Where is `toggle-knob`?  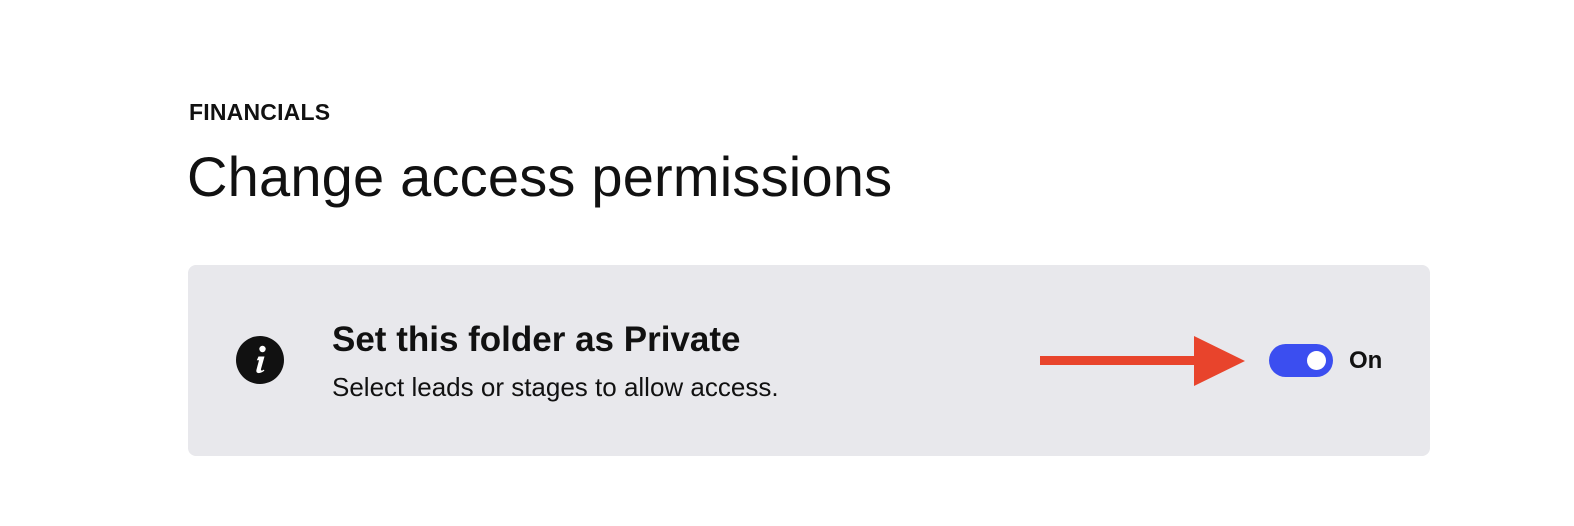
toggle-knob is located at coordinates (1316, 360).